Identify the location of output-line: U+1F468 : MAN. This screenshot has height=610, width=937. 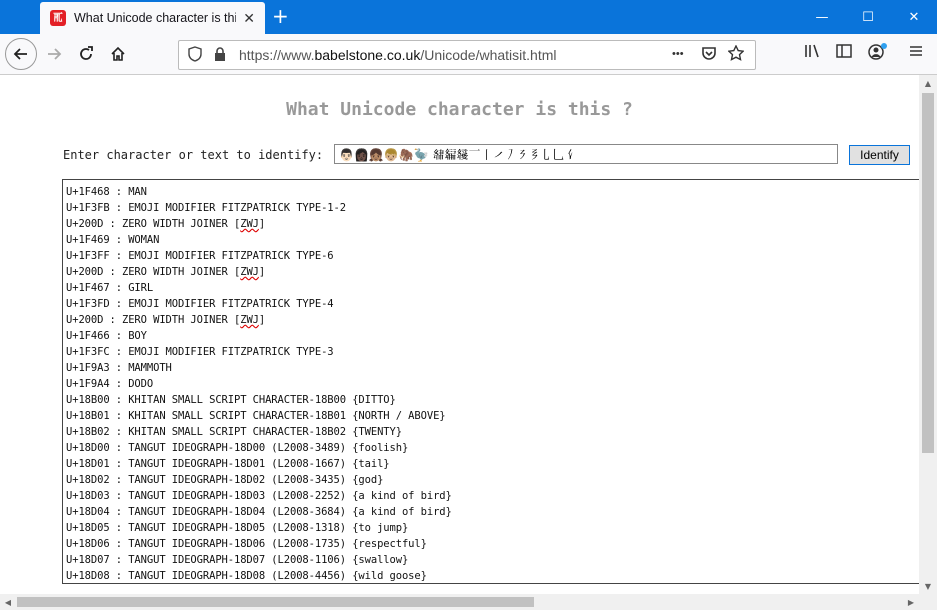
(106, 192).